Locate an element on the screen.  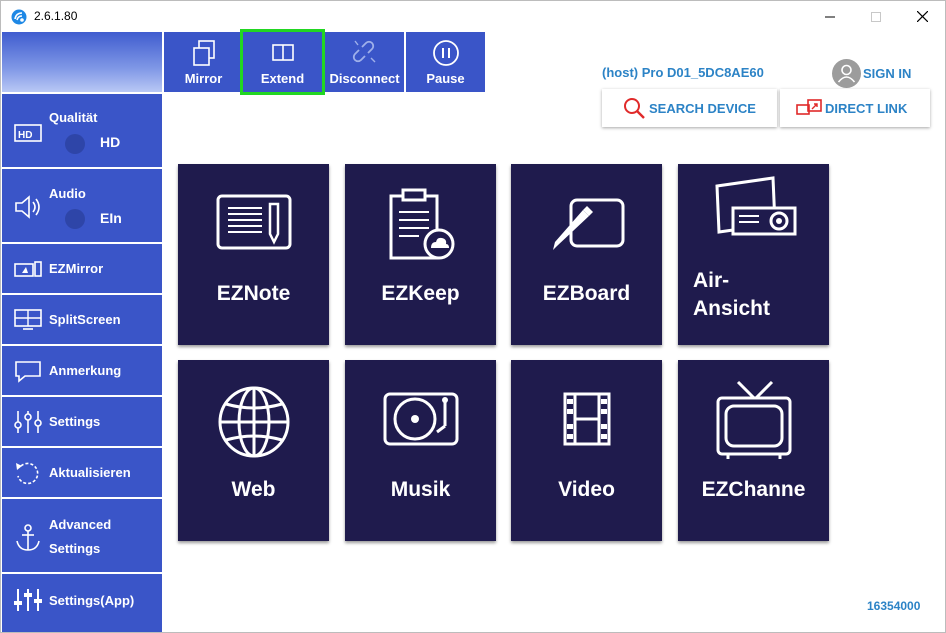
app-logo-icon is located at coordinates (19, 17).